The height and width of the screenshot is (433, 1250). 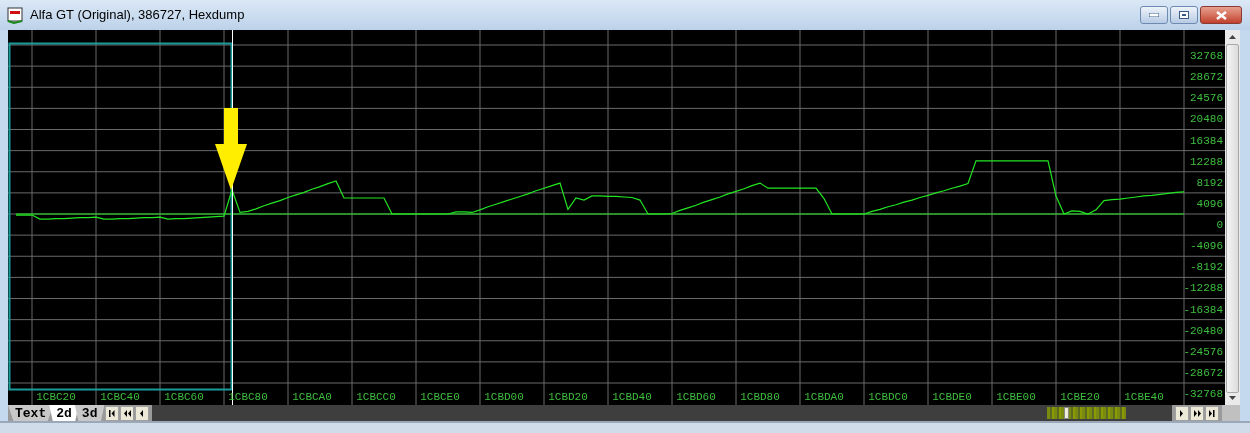 I want to click on y-tick-label: 0, so click(x=1219, y=225).